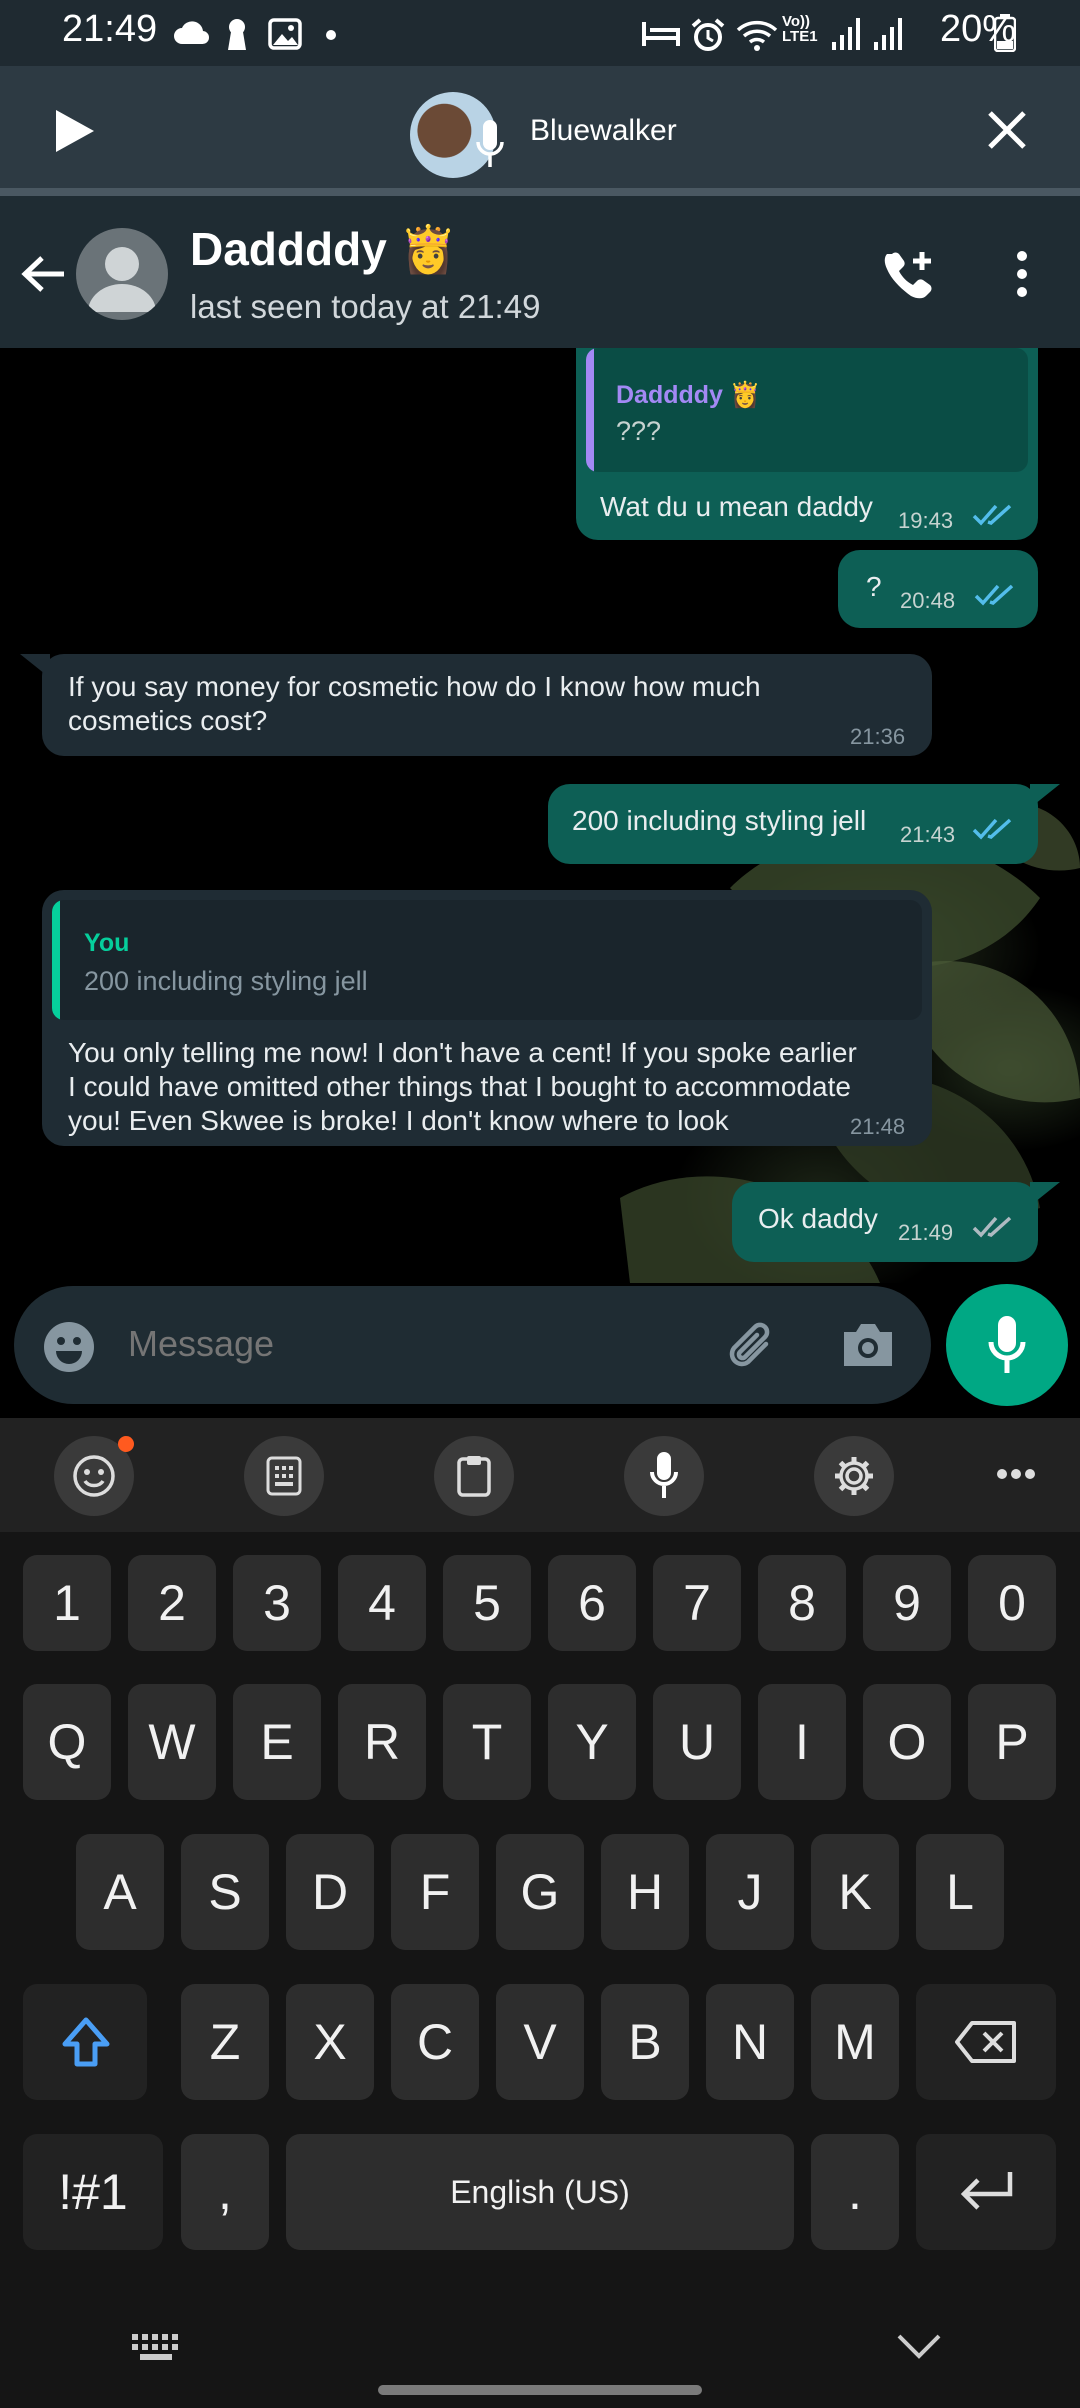 The width and height of the screenshot is (1080, 2408). What do you see at coordinates (487, 1603) in the screenshot?
I see `key: 5` at bounding box center [487, 1603].